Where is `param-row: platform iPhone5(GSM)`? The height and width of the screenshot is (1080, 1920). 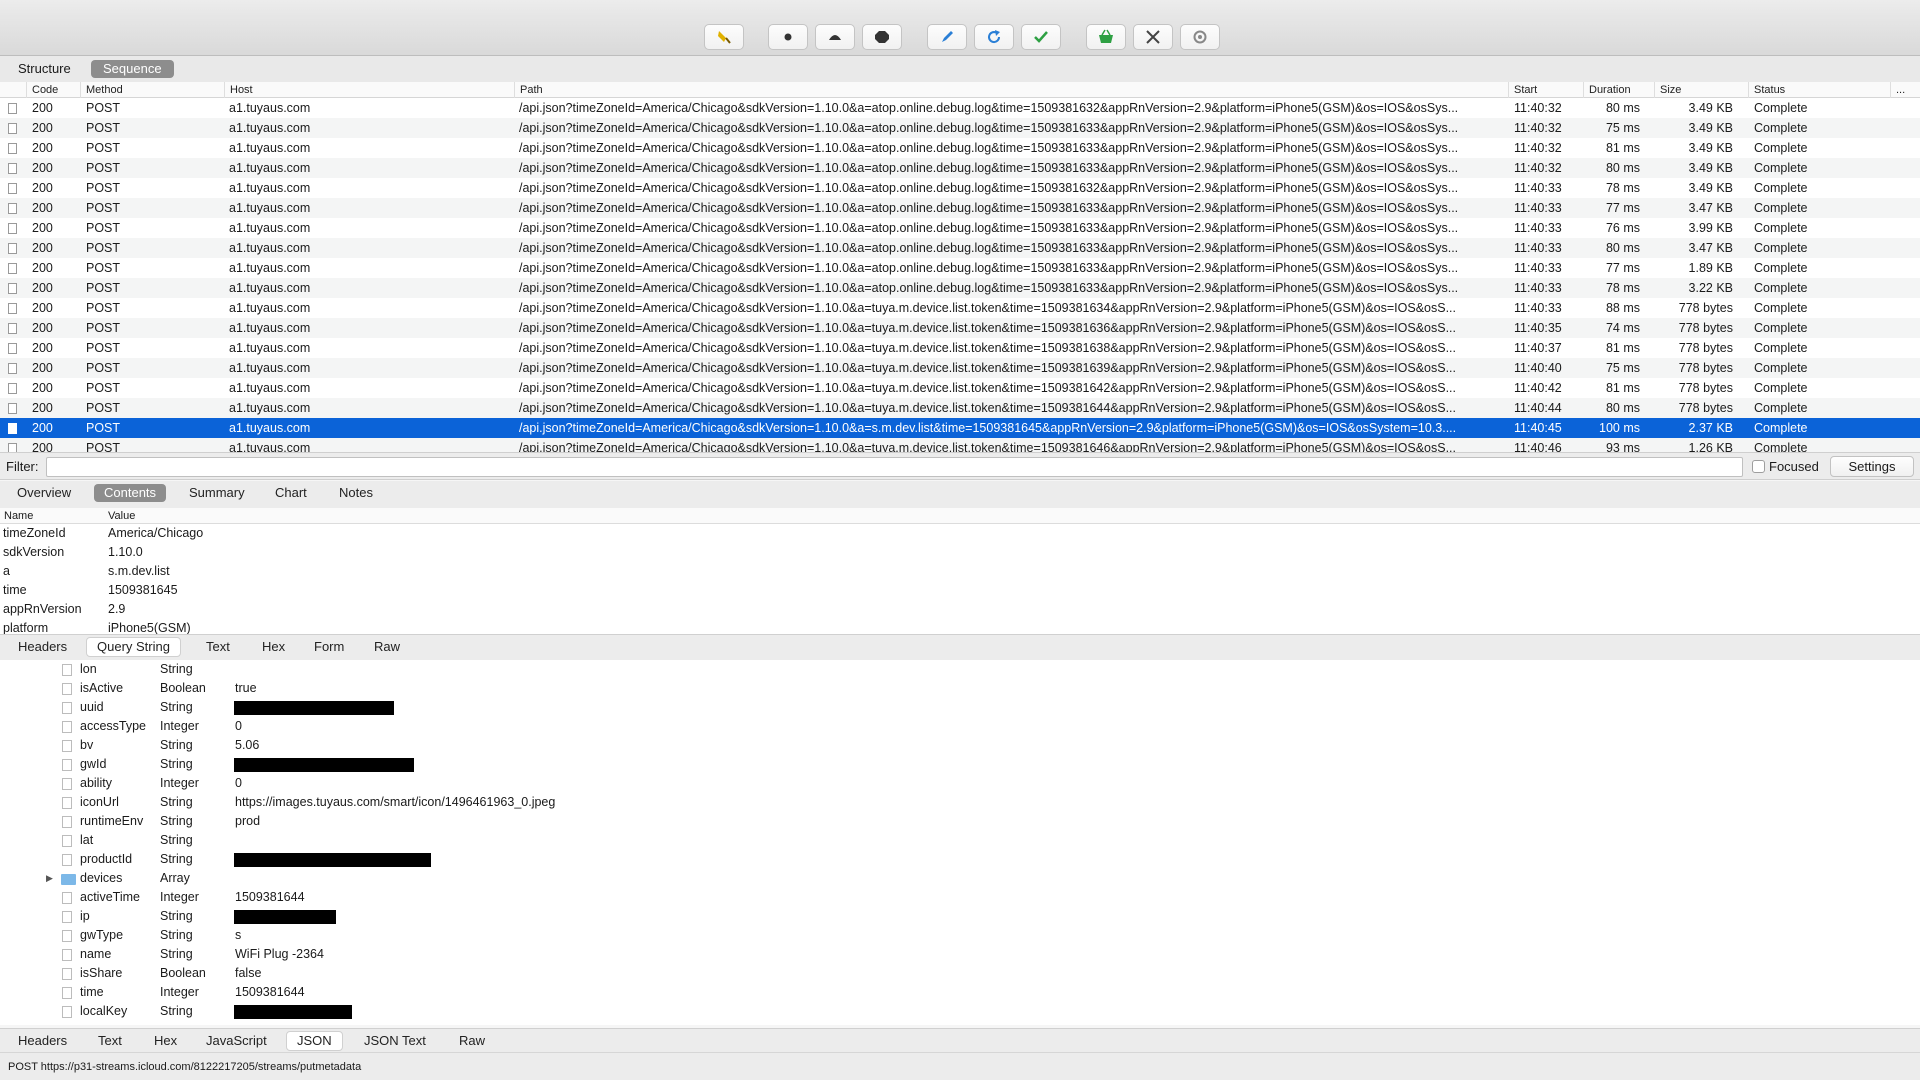
param-row: platform iPhone5(GSM) is located at coordinates (960, 626).